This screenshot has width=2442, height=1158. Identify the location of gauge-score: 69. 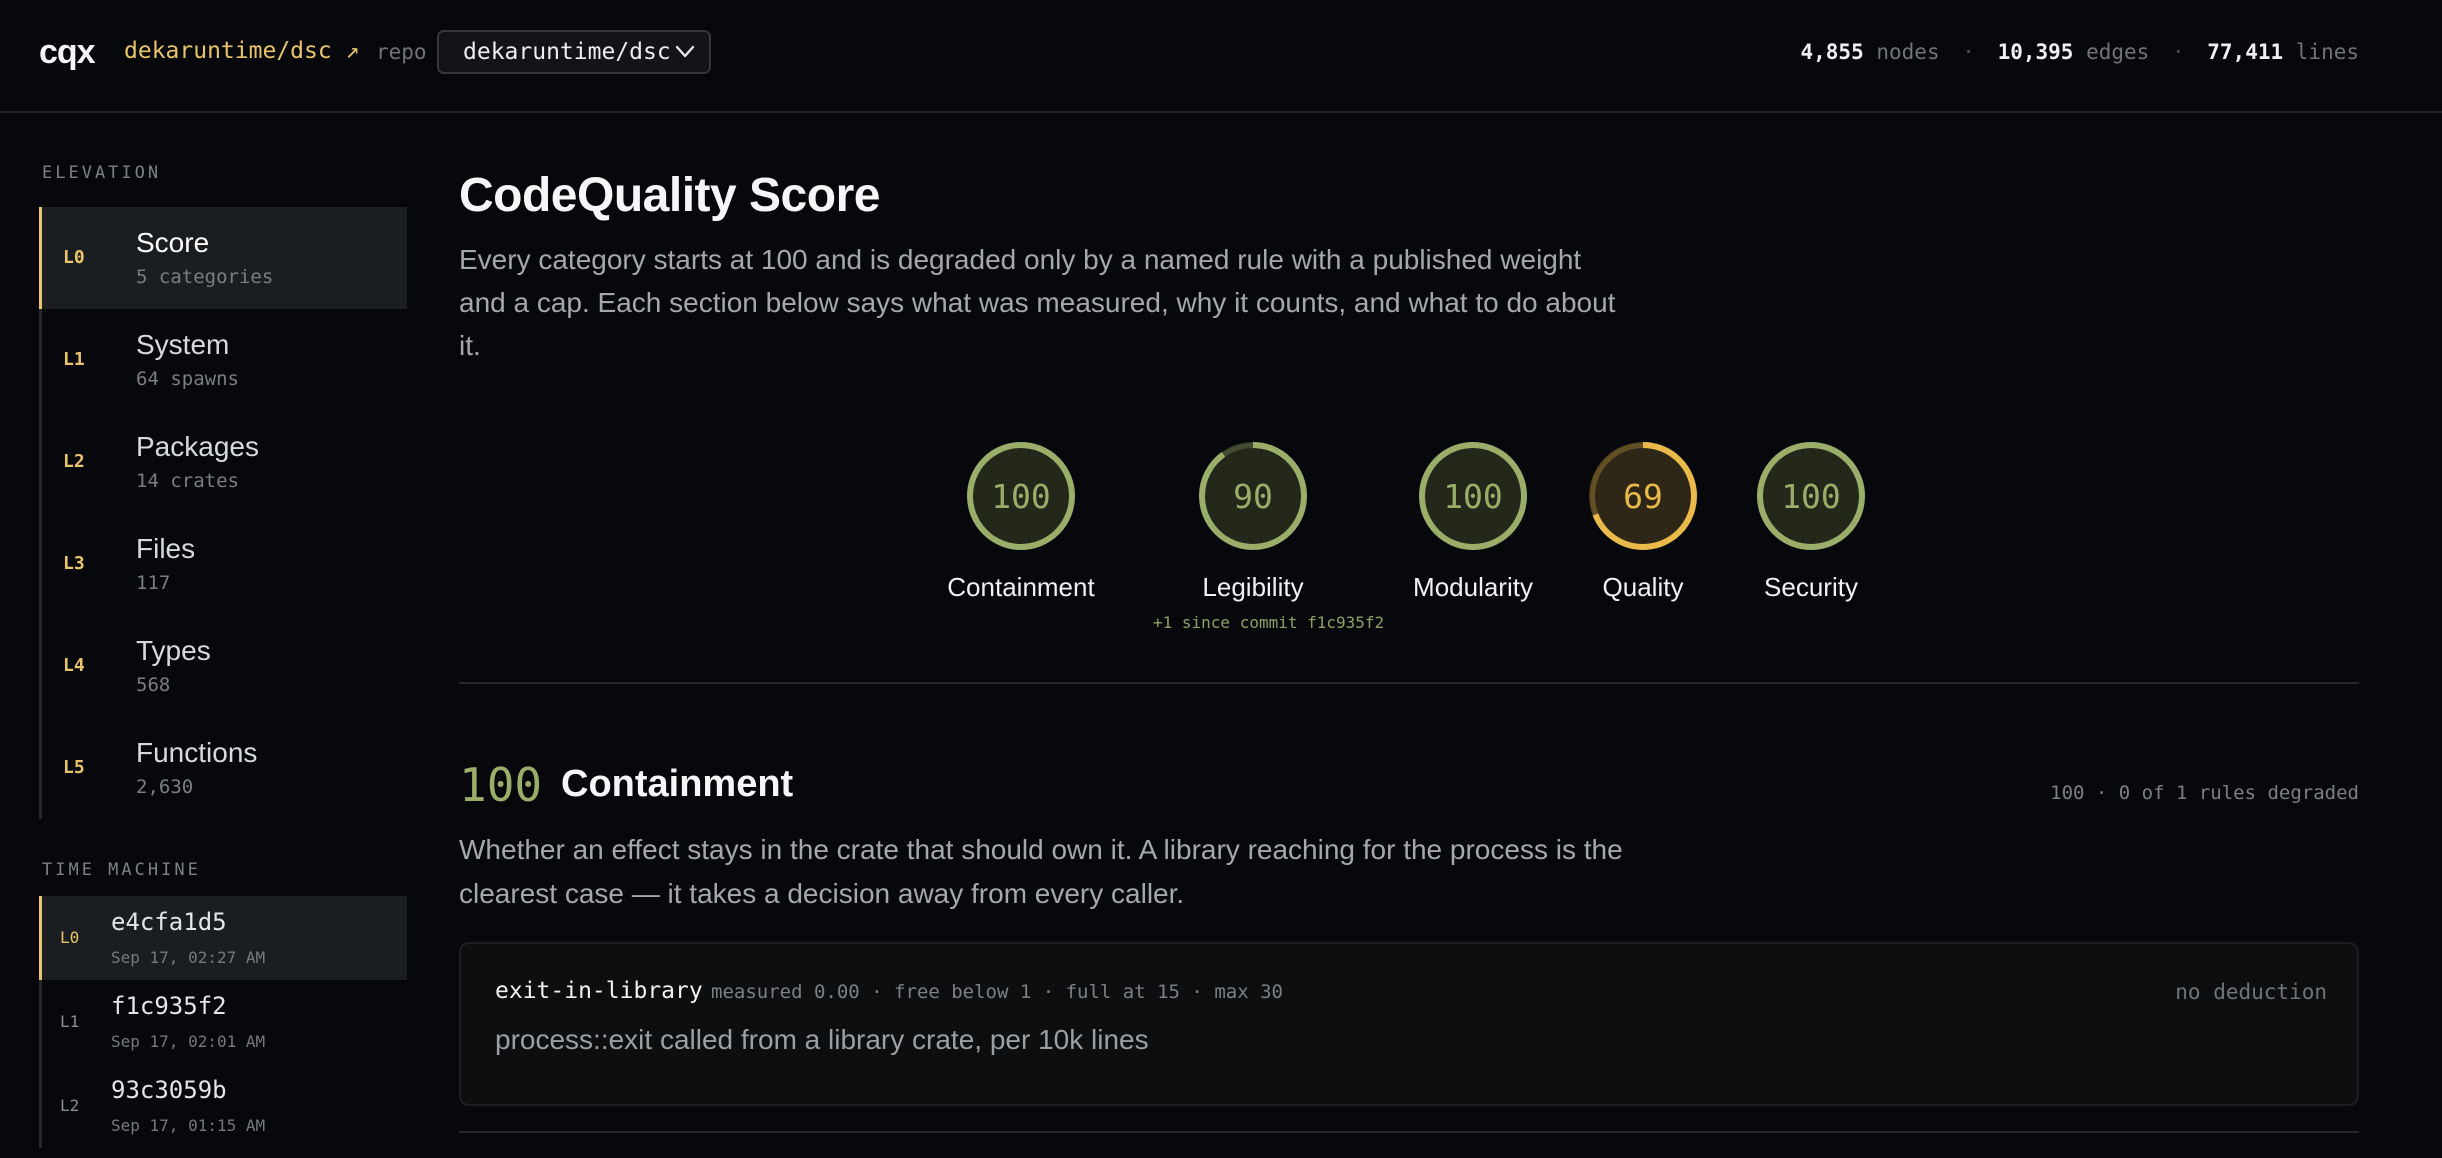
(1643, 496).